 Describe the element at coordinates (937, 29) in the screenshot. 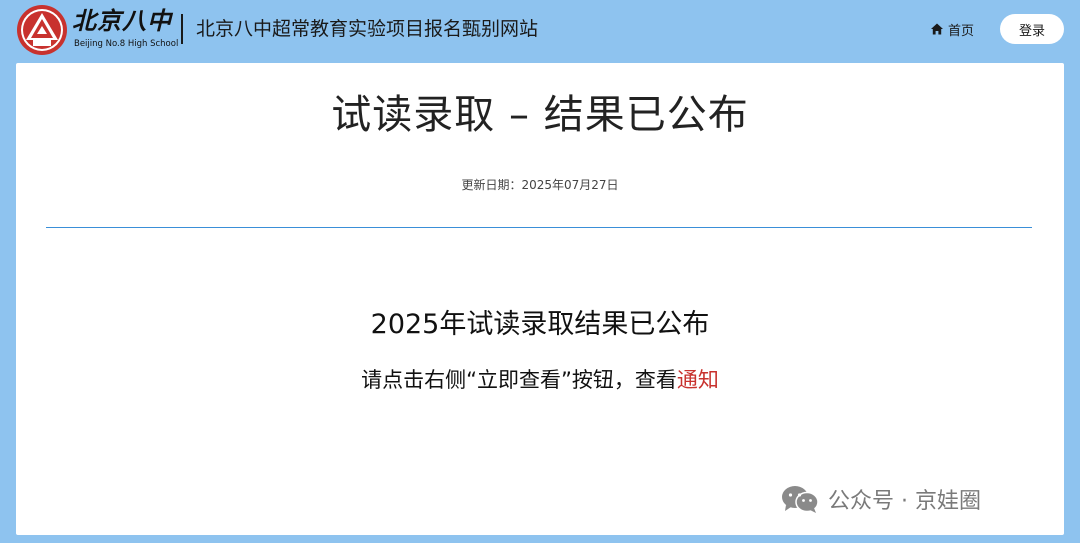

I see `home-icon` at that location.